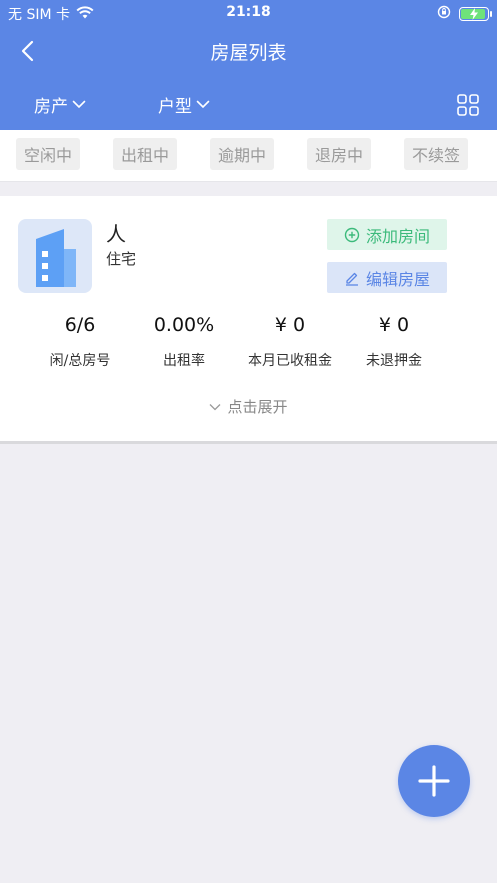 The width and height of the screenshot is (497, 883). I want to click on stat-deposit-unreturned: ¥ 0 未退押金, so click(394, 342).